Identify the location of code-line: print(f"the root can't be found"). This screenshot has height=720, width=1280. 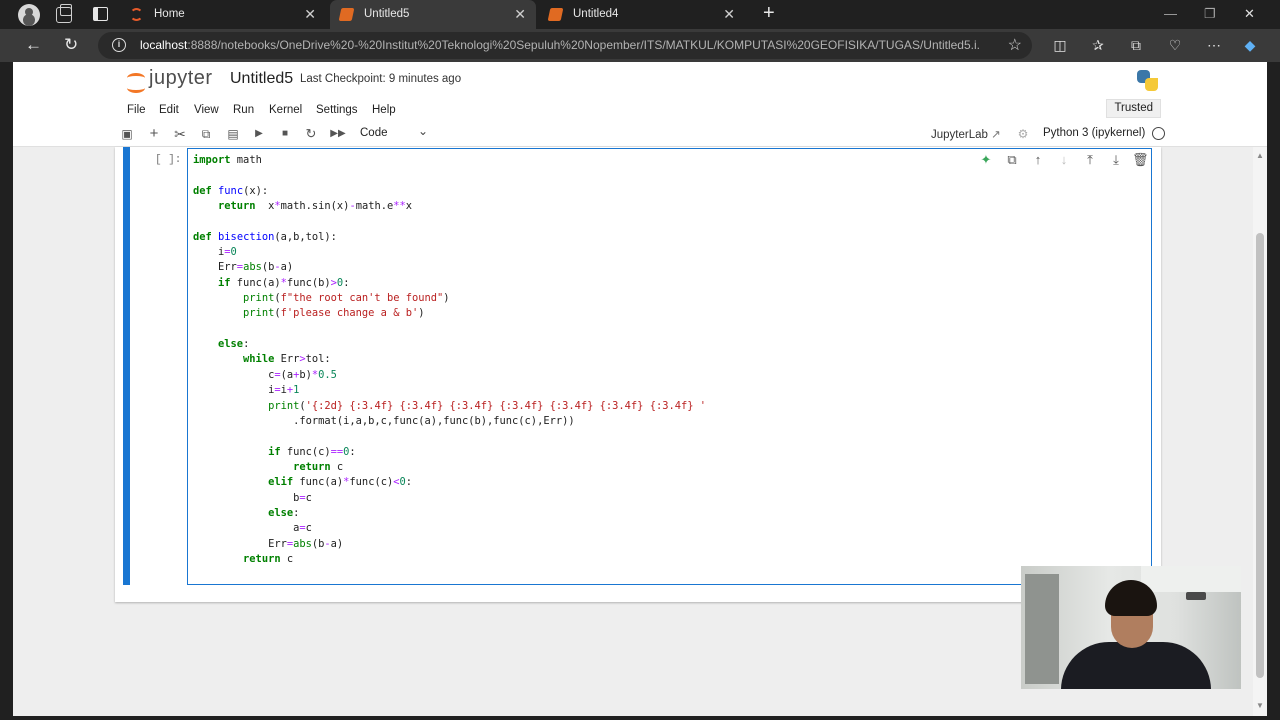
(449, 298).